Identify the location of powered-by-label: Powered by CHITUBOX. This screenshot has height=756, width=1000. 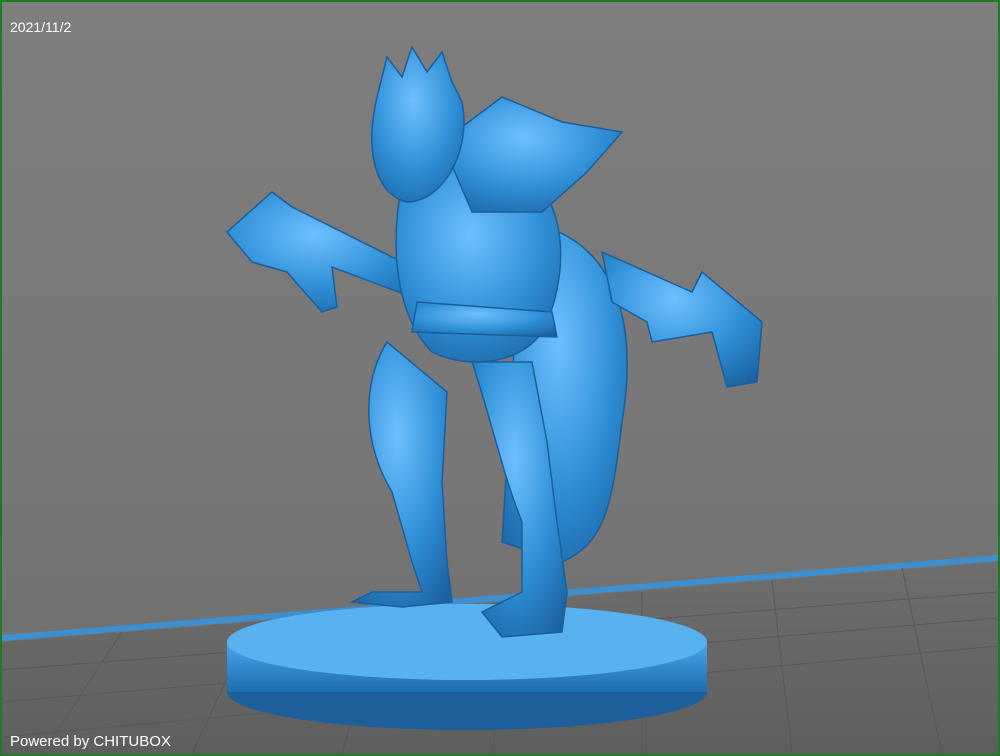
(90, 741).